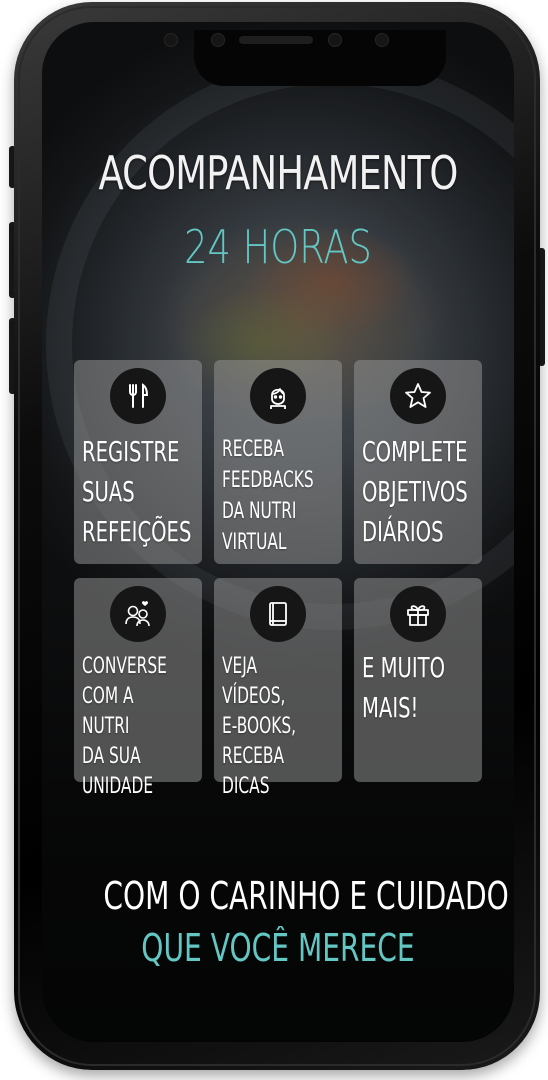  I want to click on feature-label: VEJA VÍDEOS, E-BOOKS, RECEBA DICAS, so click(259, 726).